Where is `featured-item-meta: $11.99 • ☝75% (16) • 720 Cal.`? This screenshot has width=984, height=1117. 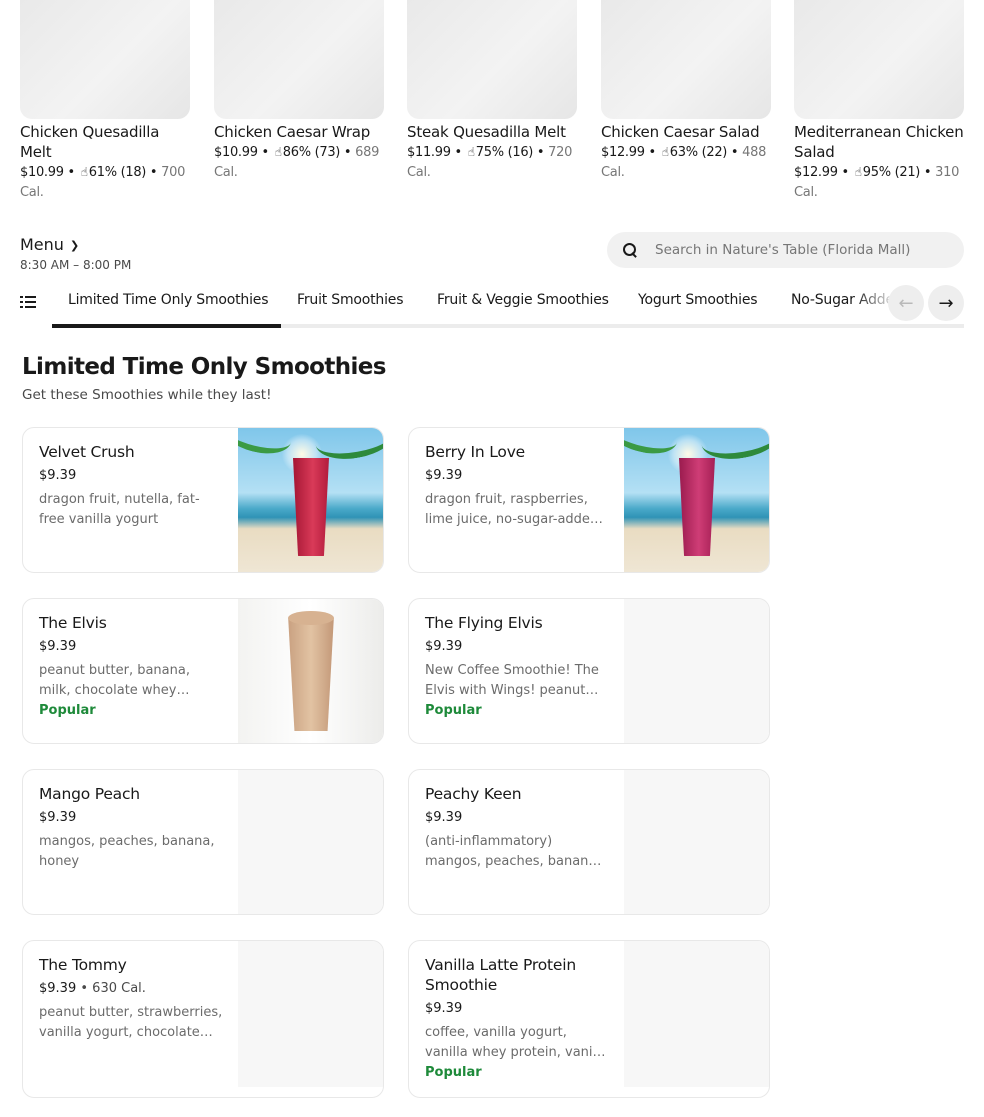 featured-item-meta: $11.99 • ☝75% (16) • 720 Cal. is located at coordinates (492, 162).